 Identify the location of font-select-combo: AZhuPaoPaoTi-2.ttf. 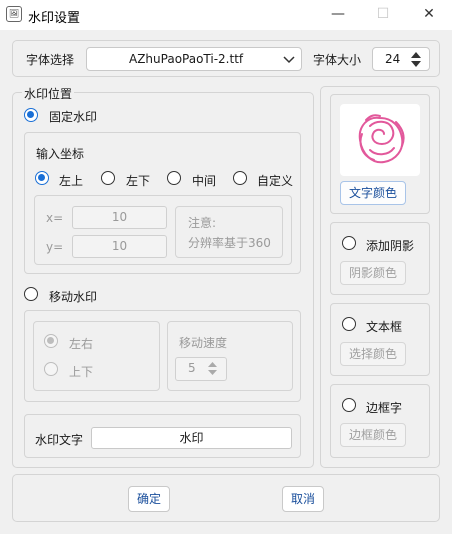
(194, 59).